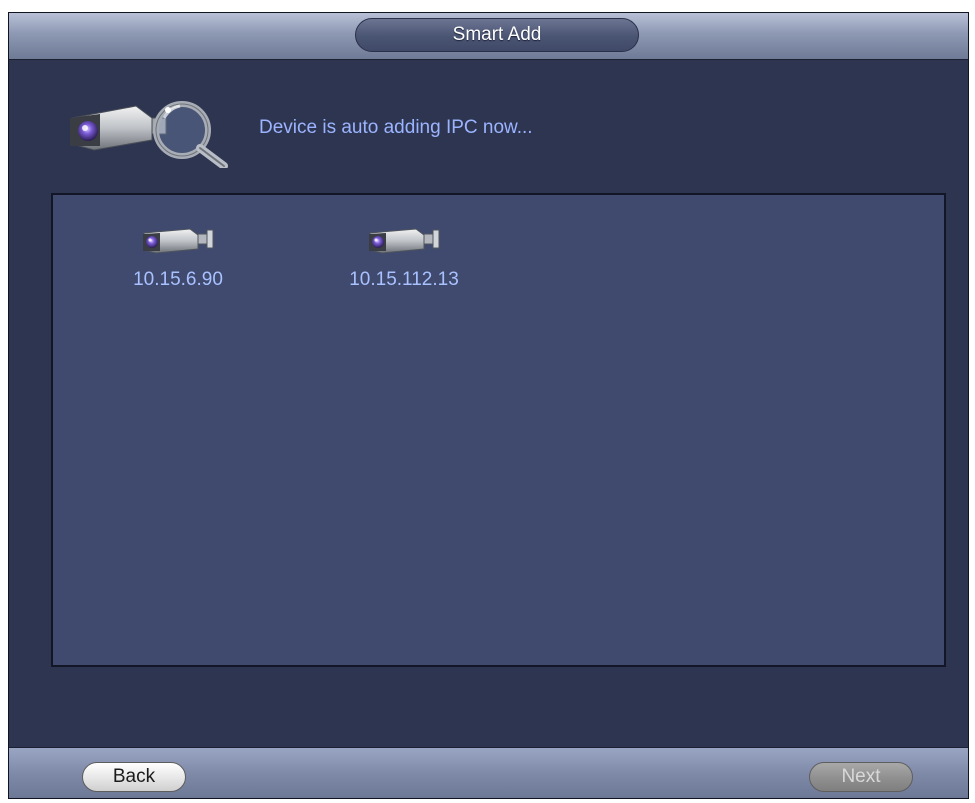 The image size is (975, 803). What do you see at coordinates (404, 257) in the screenshot?
I see `device-item: 10.15.112.13` at bounding box center [404, 257].